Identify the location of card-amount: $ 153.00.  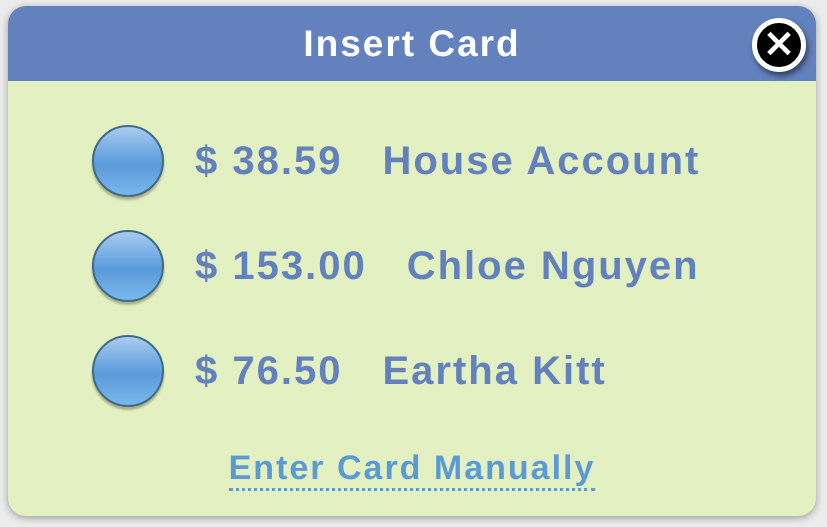
(281, 266).